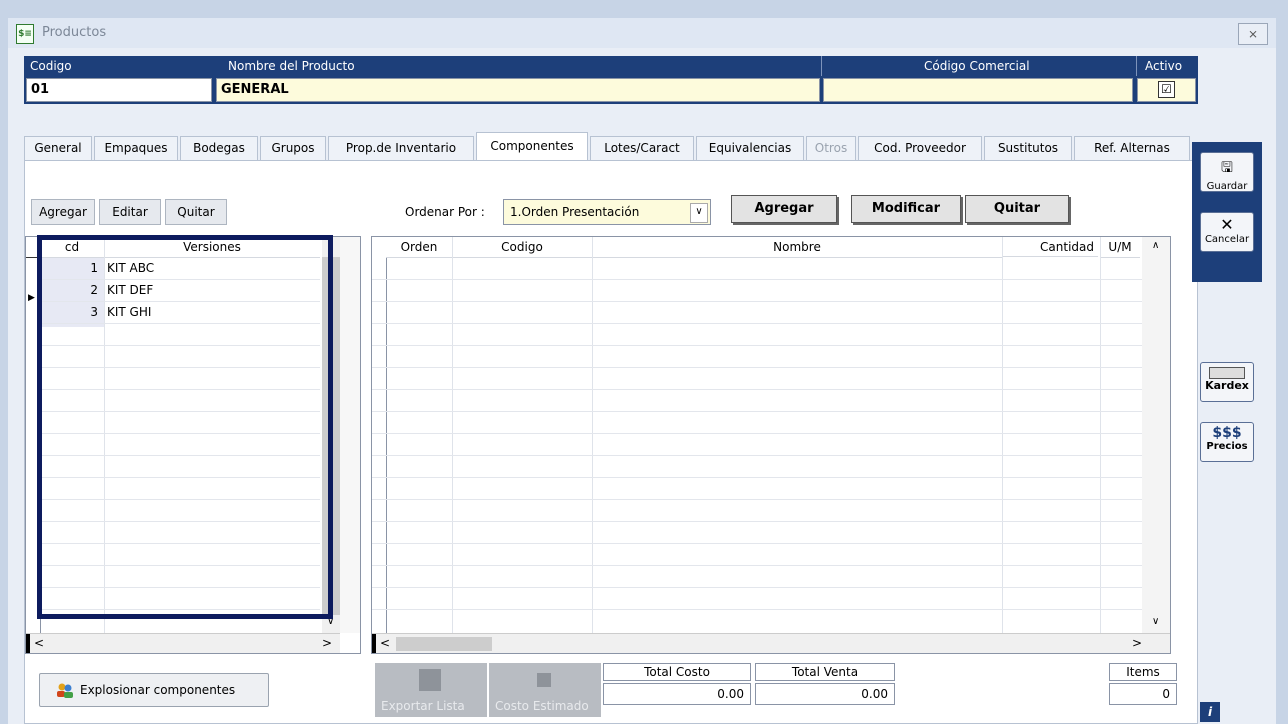 The height and width of the screenshot is (724, 1288). Describe the element at coordinates (1253, 34) in the screenshot. I see `close-button: ⨯` at that location.